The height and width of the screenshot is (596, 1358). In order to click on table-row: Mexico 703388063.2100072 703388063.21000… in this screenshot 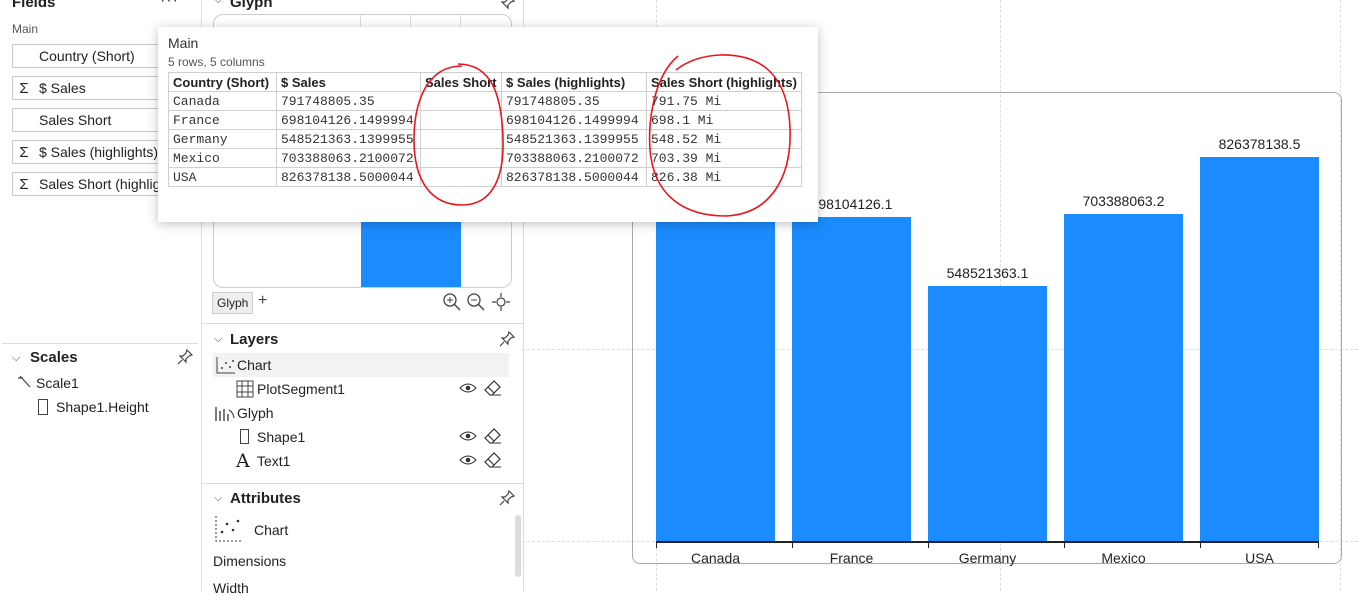, I will do `click(485, 158)`.